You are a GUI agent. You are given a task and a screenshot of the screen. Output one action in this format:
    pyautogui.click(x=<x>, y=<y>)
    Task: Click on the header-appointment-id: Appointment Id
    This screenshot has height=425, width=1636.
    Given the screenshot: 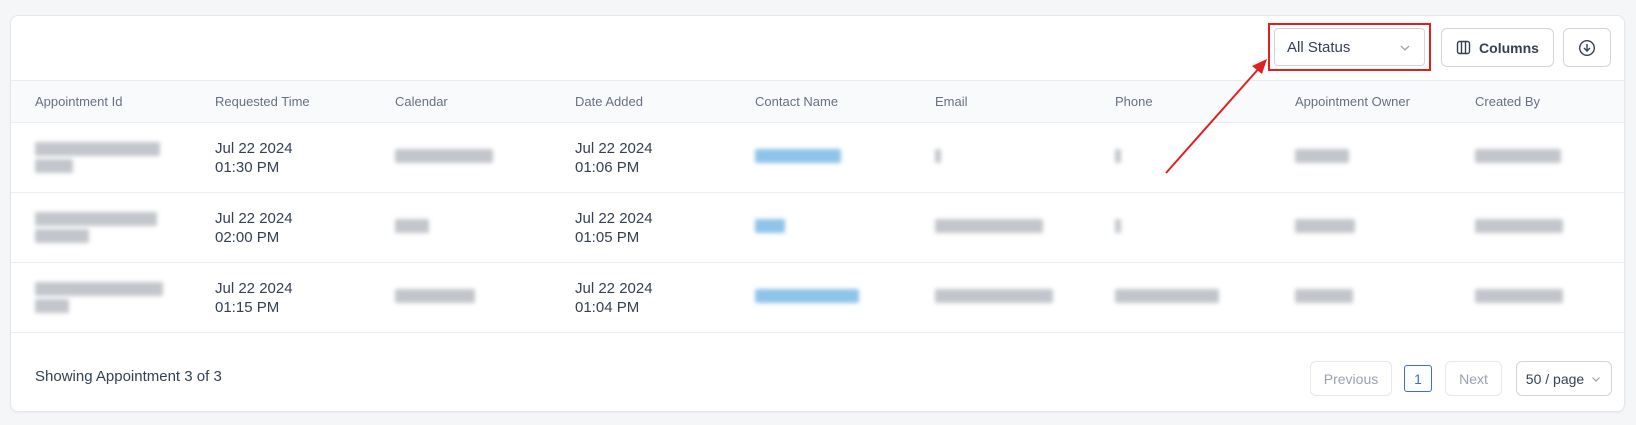 What is the action you would take?
    pyautogui.click(x=101, y=101)
    